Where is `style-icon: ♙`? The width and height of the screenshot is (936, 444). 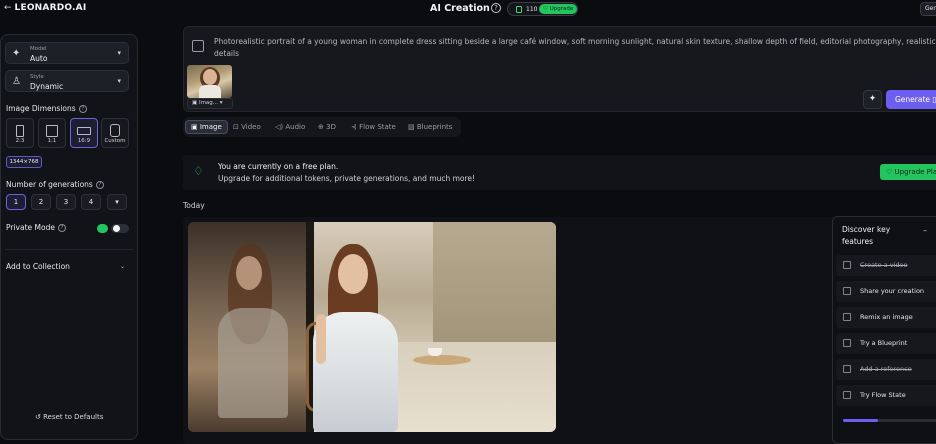
style-icon: ♙ is located at coordinates (16, 81).